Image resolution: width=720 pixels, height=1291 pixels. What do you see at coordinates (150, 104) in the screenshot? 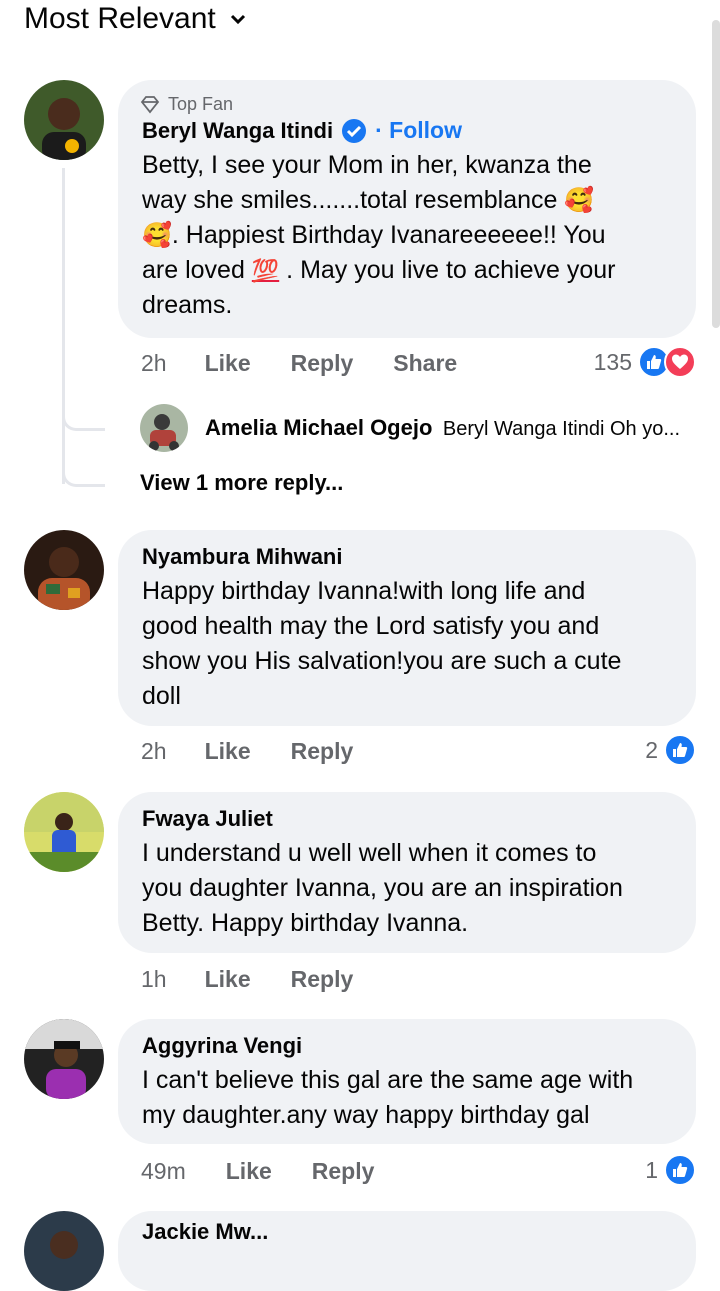
I see `diamond-icon` at bounding box center [150, 104].